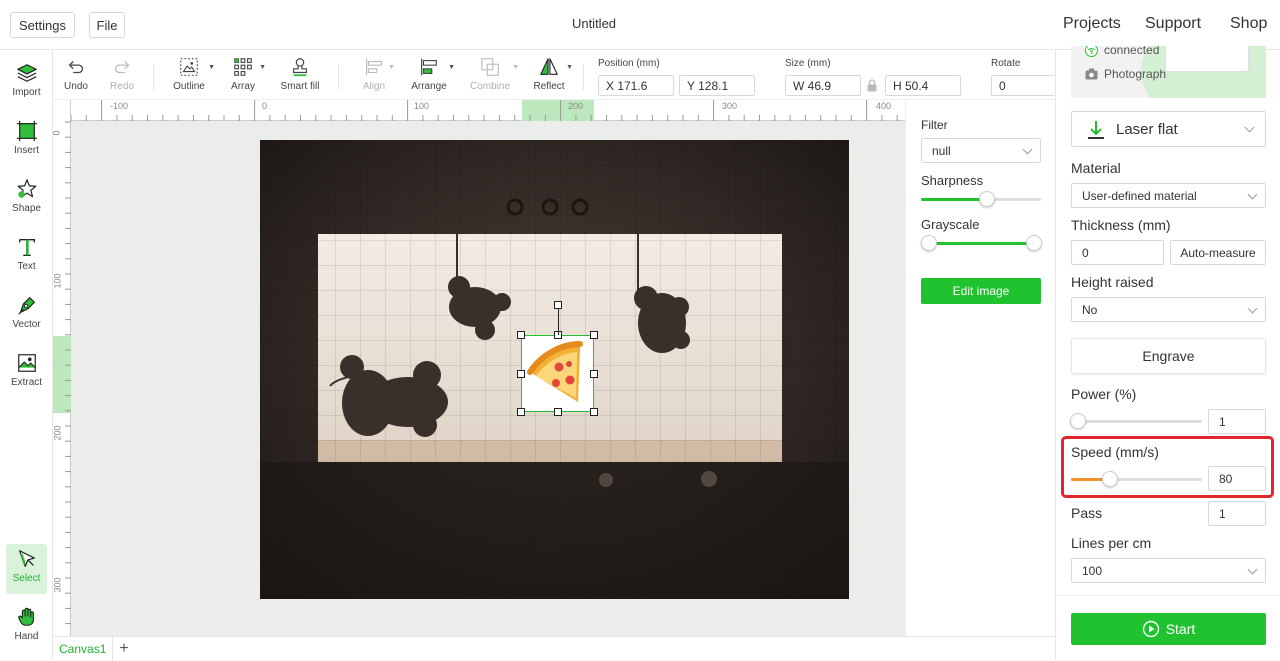 This screenshot has height=661, width=1280. I want to click on tab-canvas1: Canvas1, so click(83, 649).